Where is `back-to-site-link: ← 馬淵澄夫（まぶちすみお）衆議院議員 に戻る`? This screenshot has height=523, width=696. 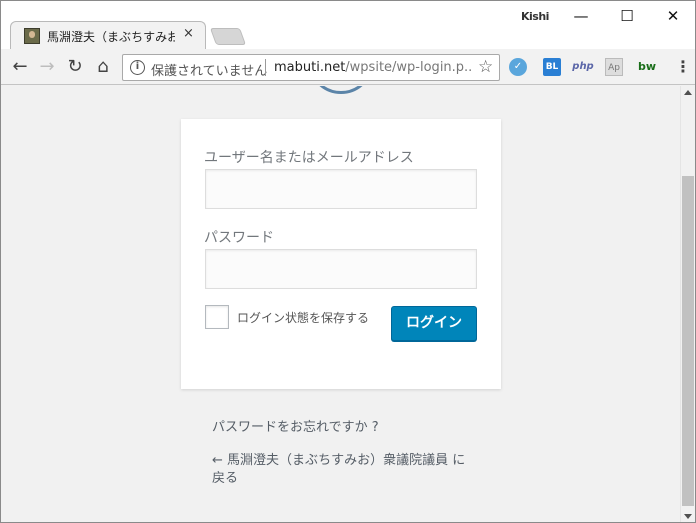
back-to-site-link: ← 馬淵澄夫（まぶちすみお）衆議院議員 に戻る is located at coordinates (342, 470).